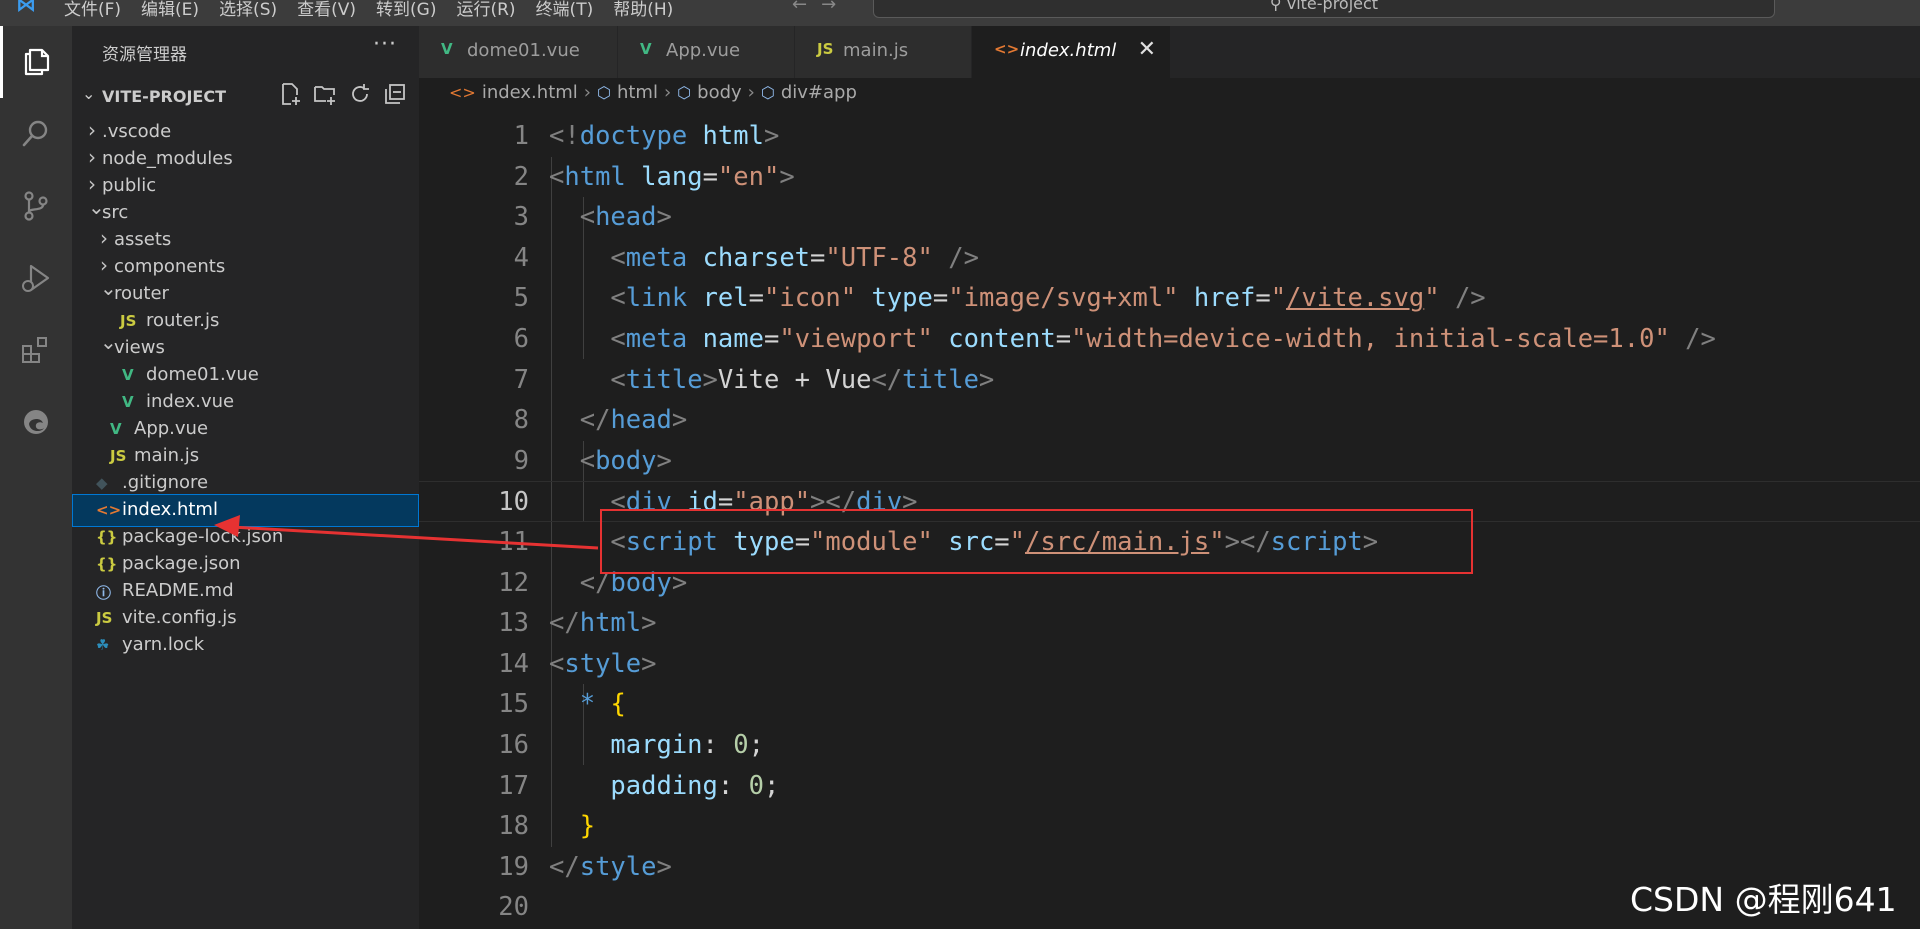  I want to click on tab-main-js: JS main.js, so click(883, 52).